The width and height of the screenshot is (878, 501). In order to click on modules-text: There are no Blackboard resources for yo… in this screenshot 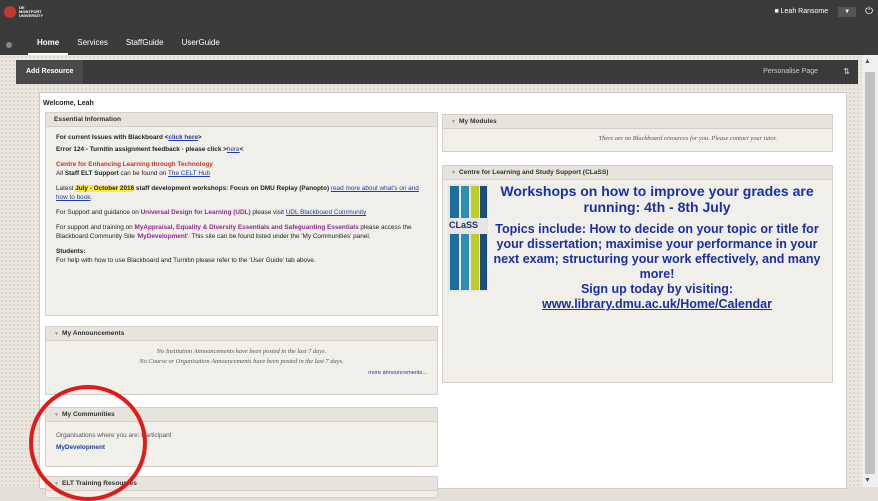, I will do `click(687, 138)`.